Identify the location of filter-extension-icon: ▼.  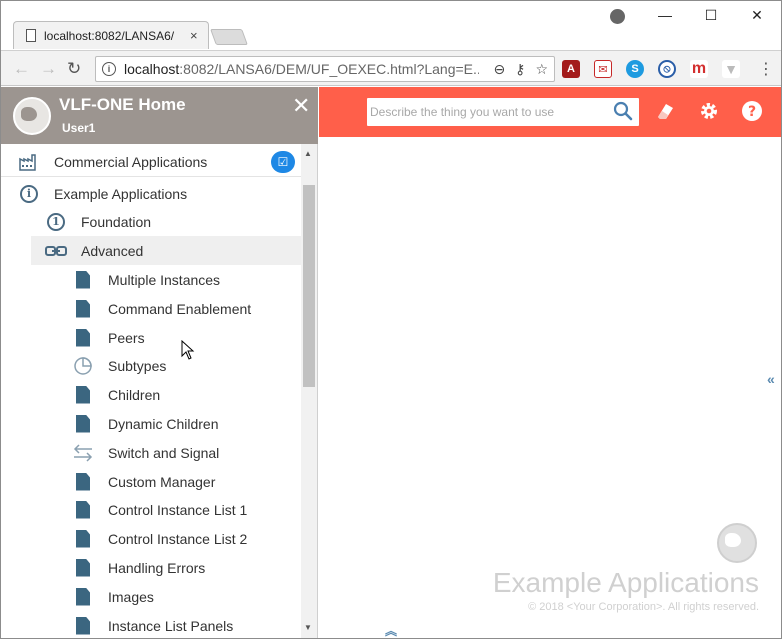
(731, 69).